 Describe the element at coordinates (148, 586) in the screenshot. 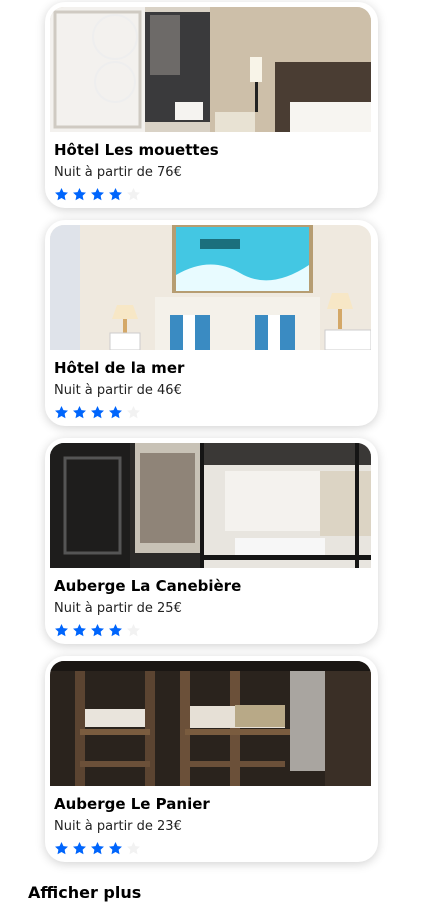

I see `hotel-name: Auberge La Canebière` at that location.